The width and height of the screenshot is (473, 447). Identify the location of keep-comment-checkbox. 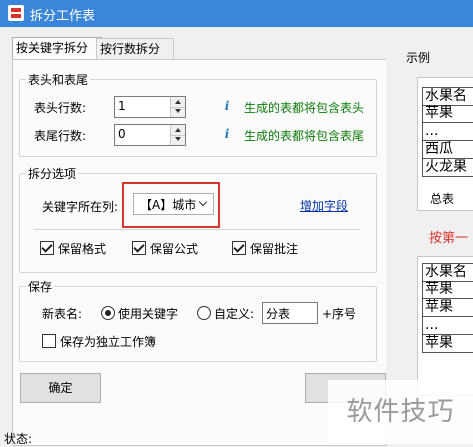
(239, 248).